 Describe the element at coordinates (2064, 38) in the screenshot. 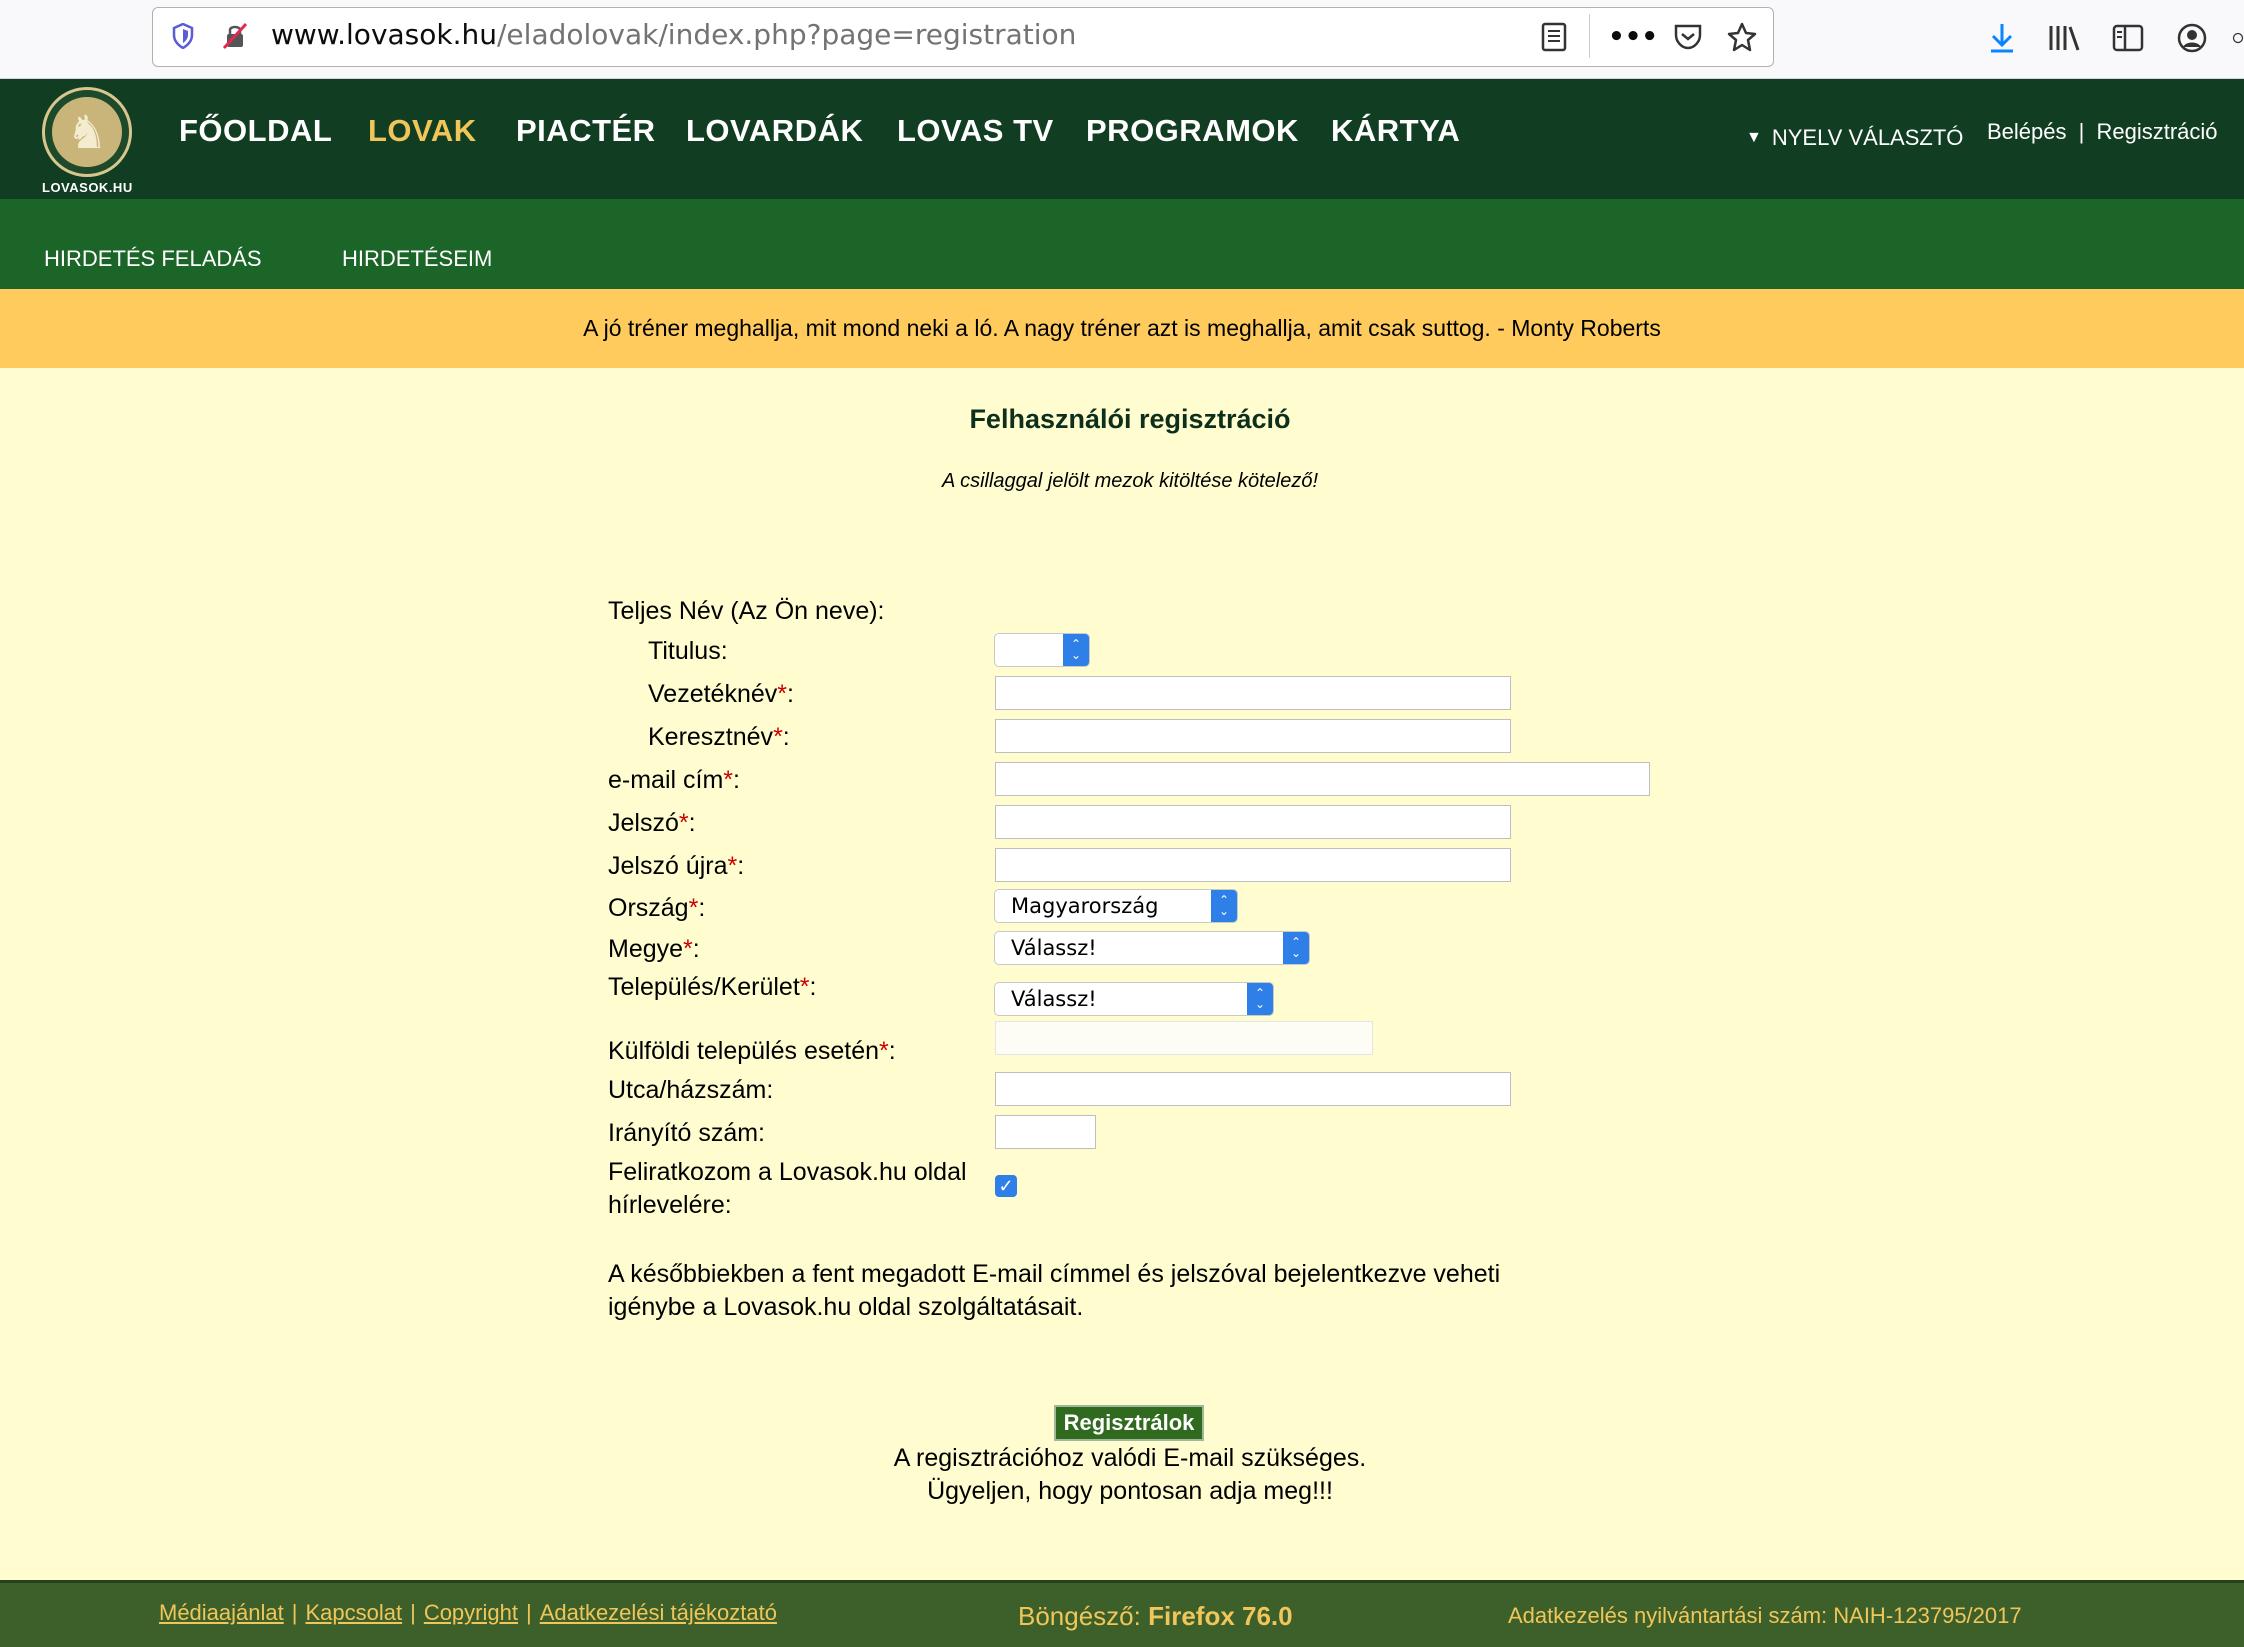

I see `library-icon` at that location.